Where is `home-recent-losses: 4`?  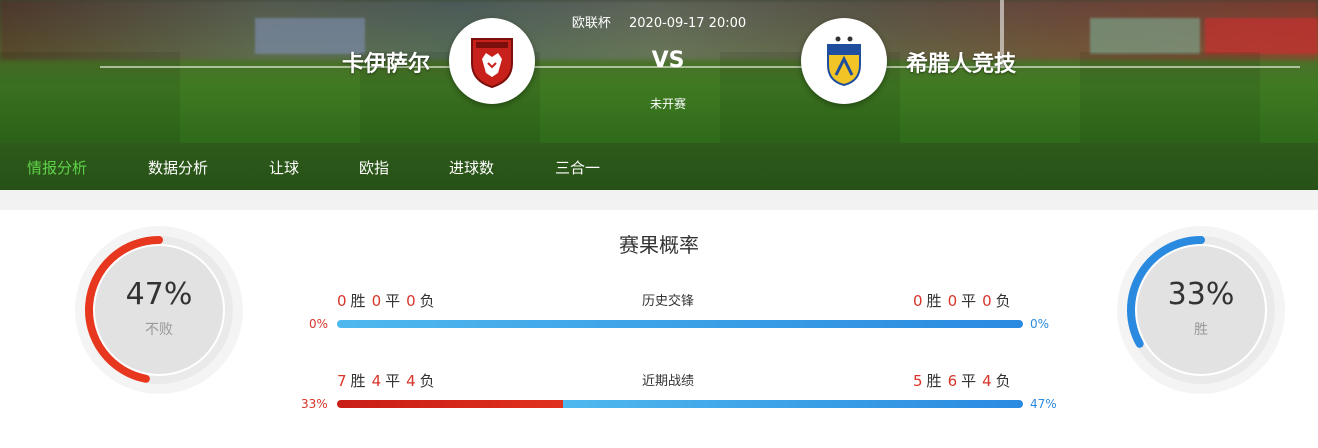
home-recent-losses: 4 is located at coordinates (411, 381).